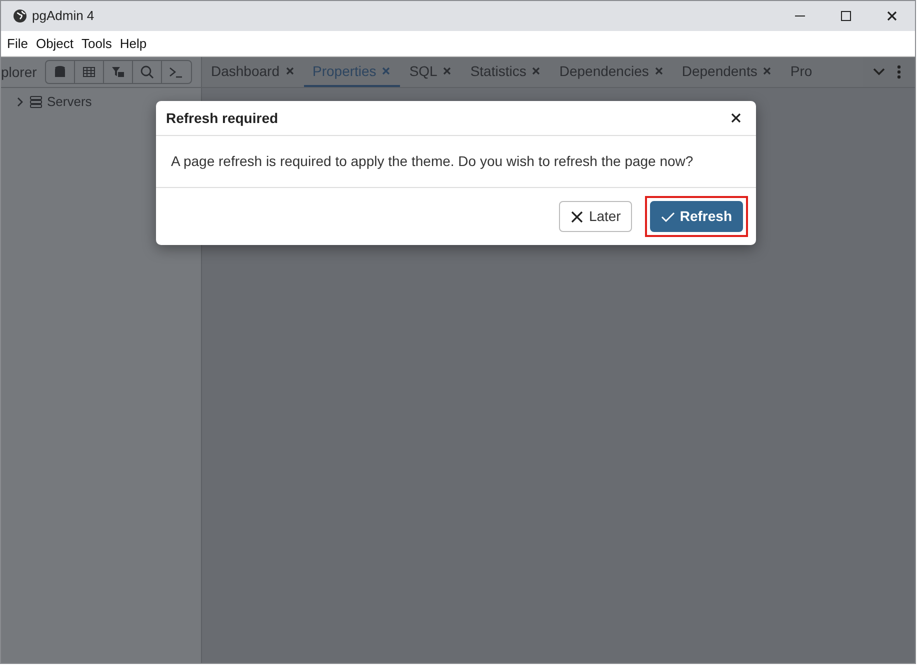 Image resolution: width=923 pixels, height=670 pixels. Describe the element at coordinates (846, 16) in the screenshot. I see `maximize-icon` at that location.